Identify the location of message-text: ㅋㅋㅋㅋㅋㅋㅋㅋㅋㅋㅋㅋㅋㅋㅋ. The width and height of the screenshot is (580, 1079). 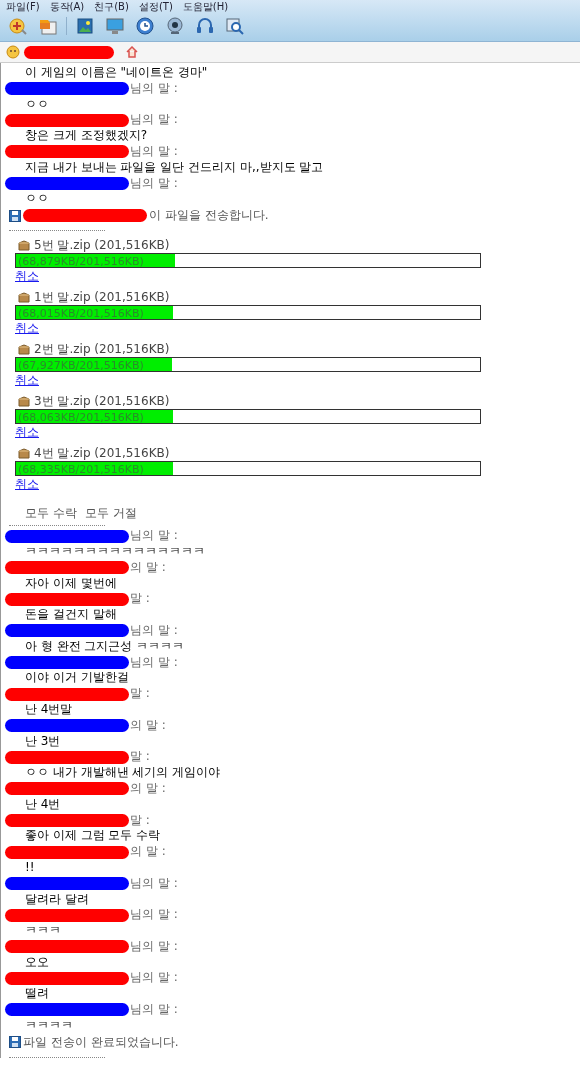
(115, 551).